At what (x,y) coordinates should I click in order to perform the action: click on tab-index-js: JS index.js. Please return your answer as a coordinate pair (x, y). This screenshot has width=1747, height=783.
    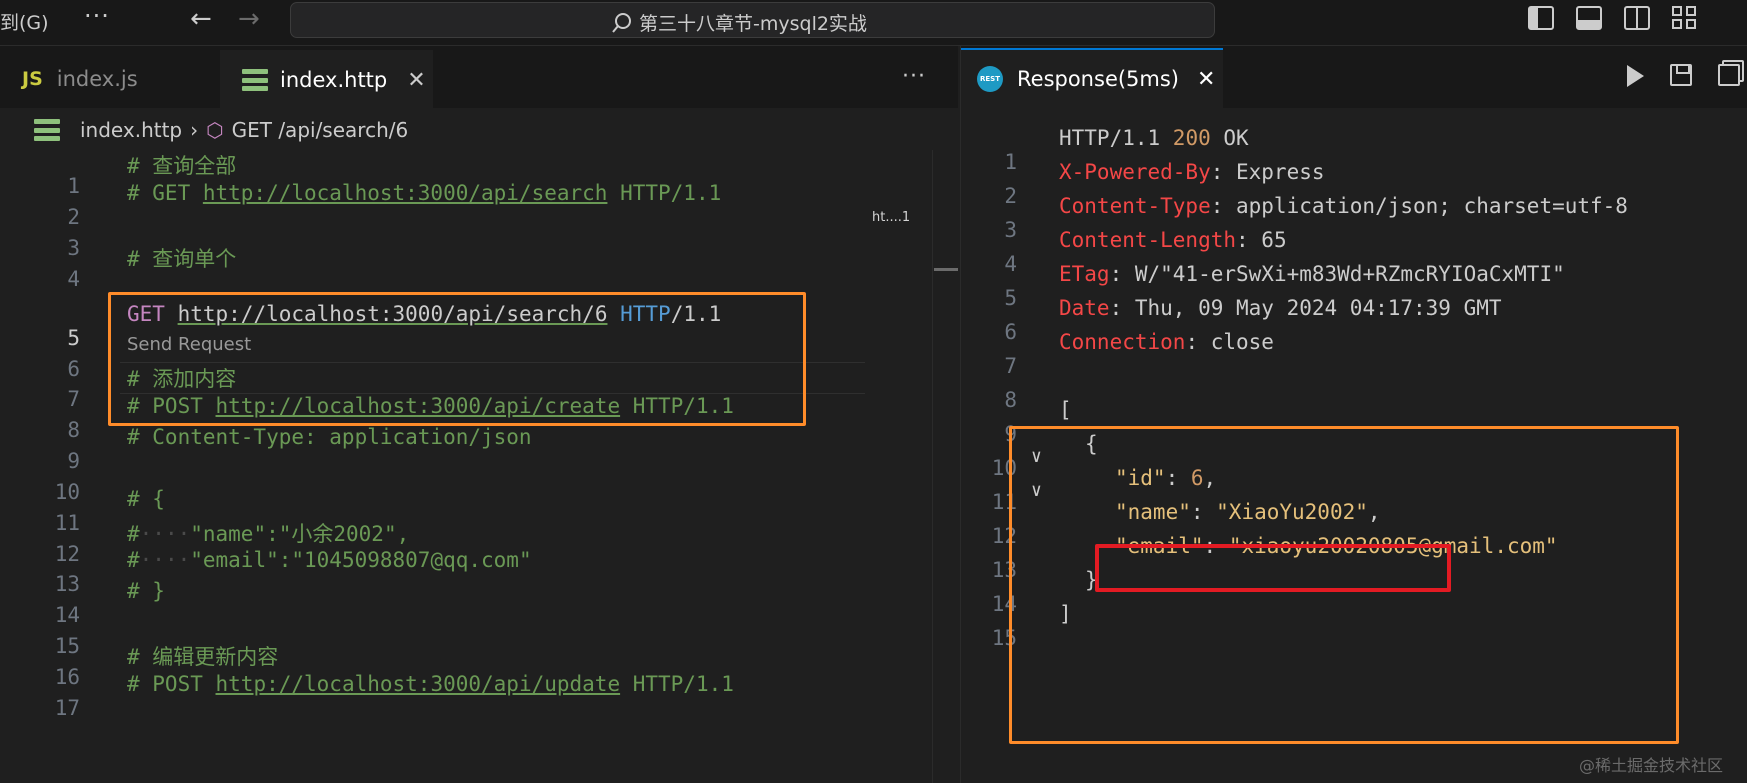
    Looking at the image, I should click on (110, 79).